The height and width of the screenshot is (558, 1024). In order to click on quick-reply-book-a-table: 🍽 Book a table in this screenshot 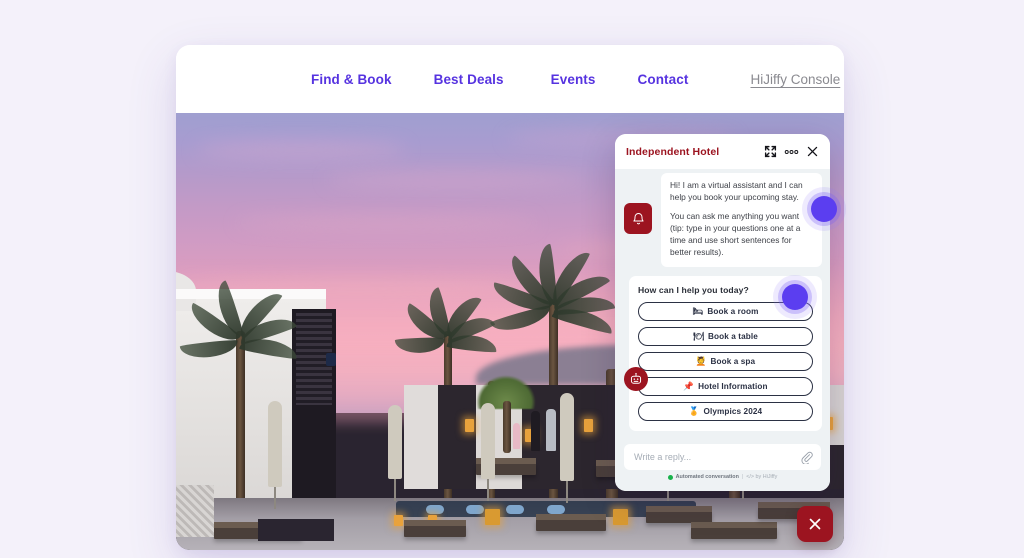, I will do `click(725, 336)`.